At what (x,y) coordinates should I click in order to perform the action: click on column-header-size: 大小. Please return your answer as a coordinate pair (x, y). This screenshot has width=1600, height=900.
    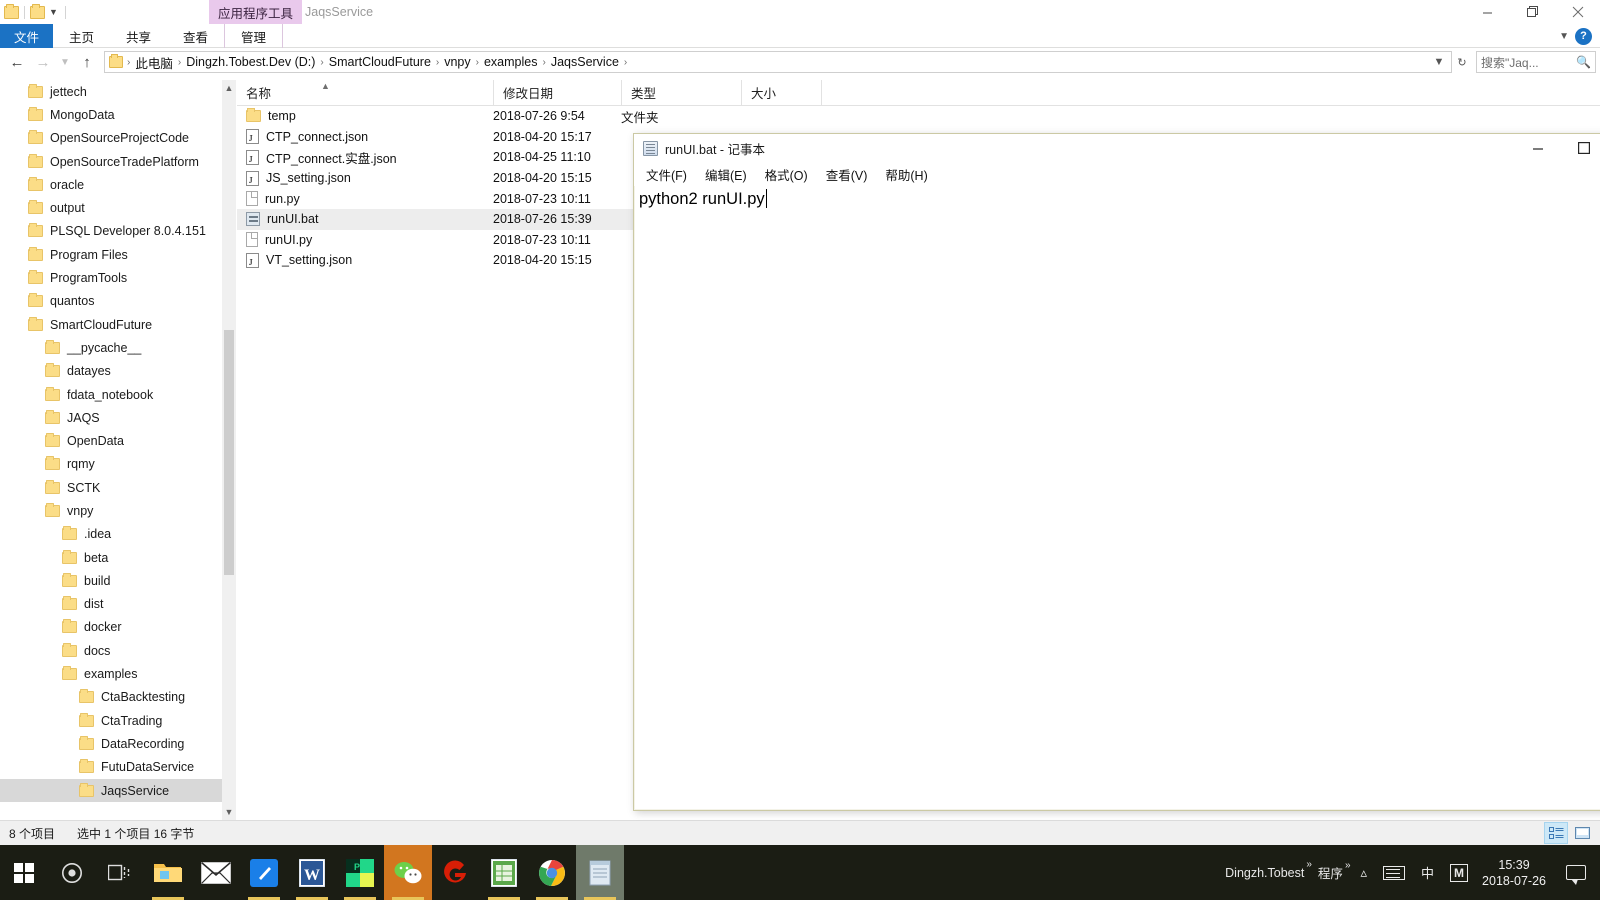
    Looking at the image, I should click on (781, 92).